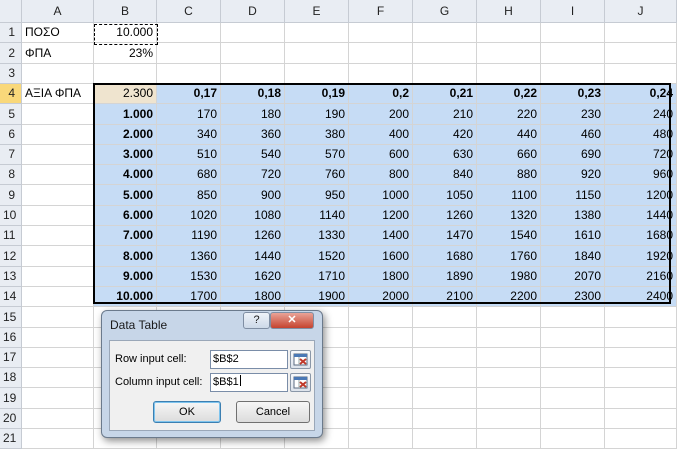 Image resolution: width=679 pixels, height=449 pixels. Describe the element at coordinates (445, 236) in the screenshot. I see `cell-g11: 1470` at that location.